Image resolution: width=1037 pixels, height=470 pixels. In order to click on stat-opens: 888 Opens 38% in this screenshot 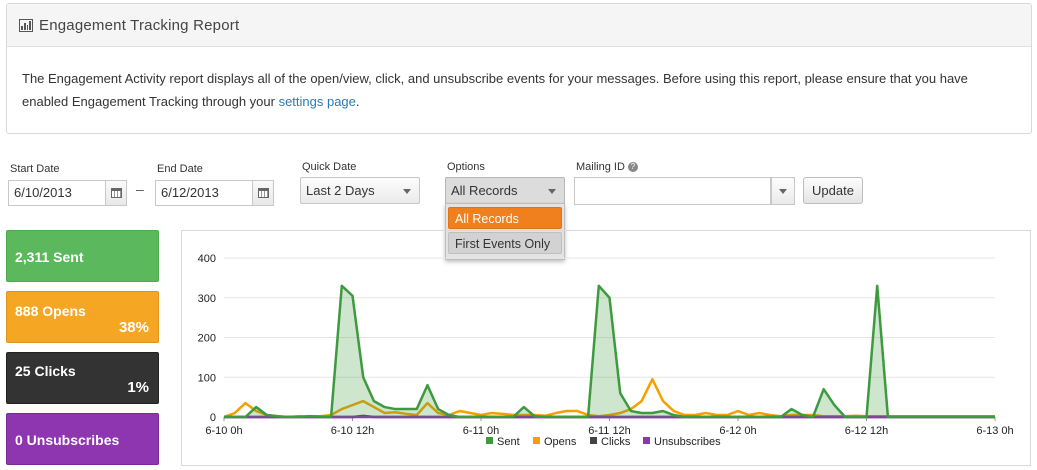, I will do `click(82, 317)`.